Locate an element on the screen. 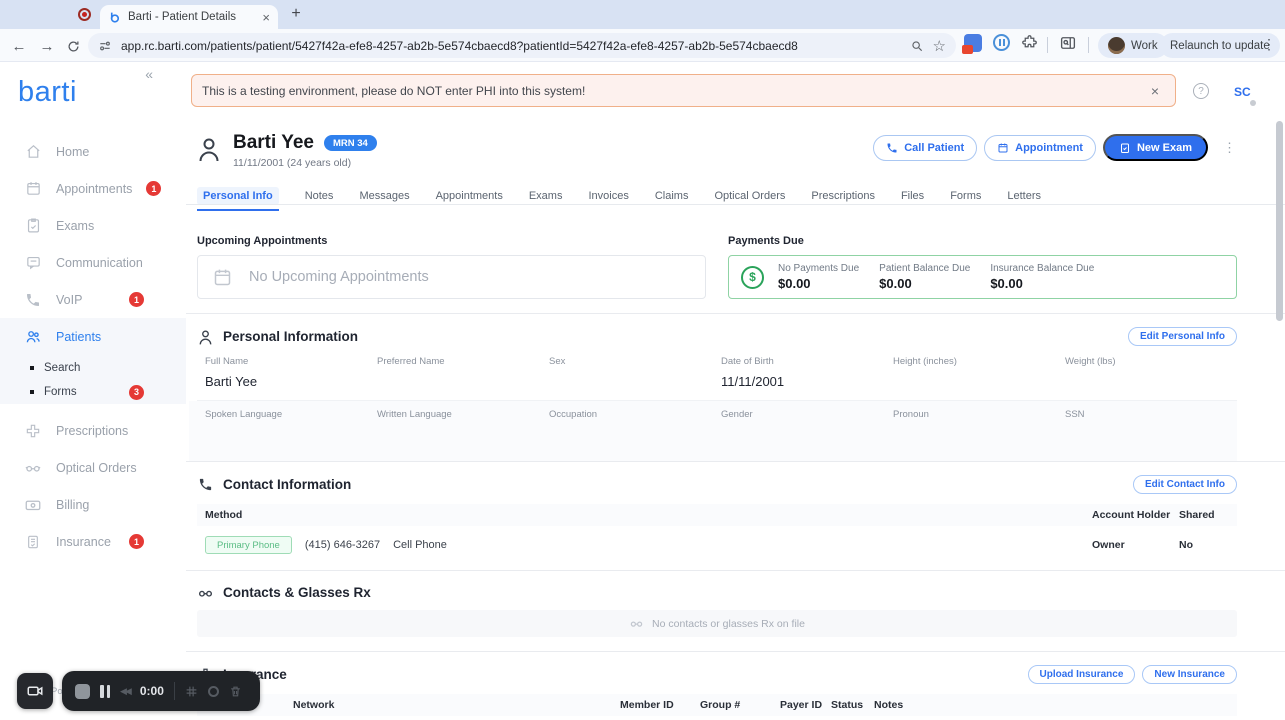  bookmark-star-icon: ☆ is located at coordinates (939, 46).